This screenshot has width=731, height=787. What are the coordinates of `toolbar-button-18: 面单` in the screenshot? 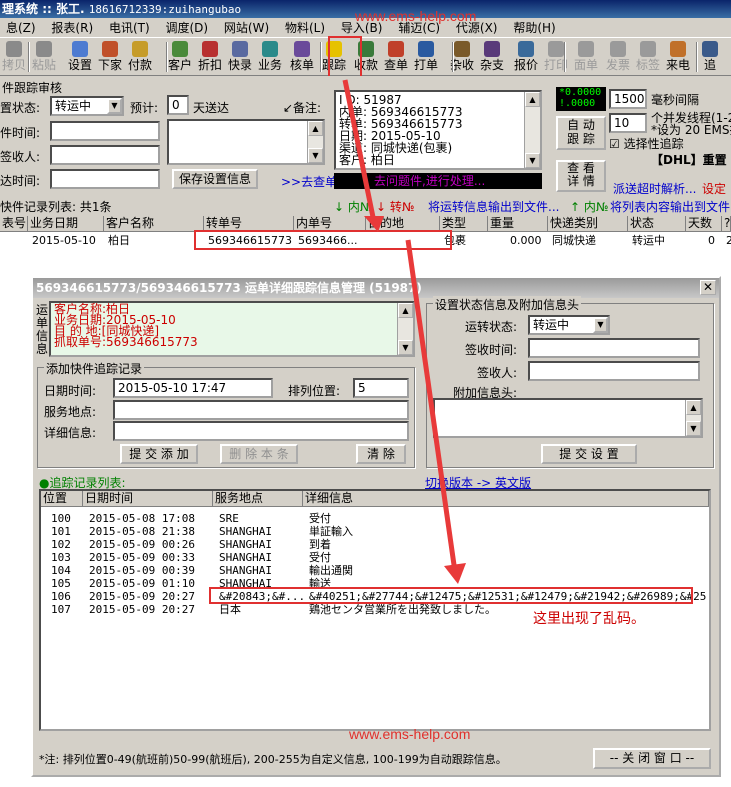 It's located at (586, 57).